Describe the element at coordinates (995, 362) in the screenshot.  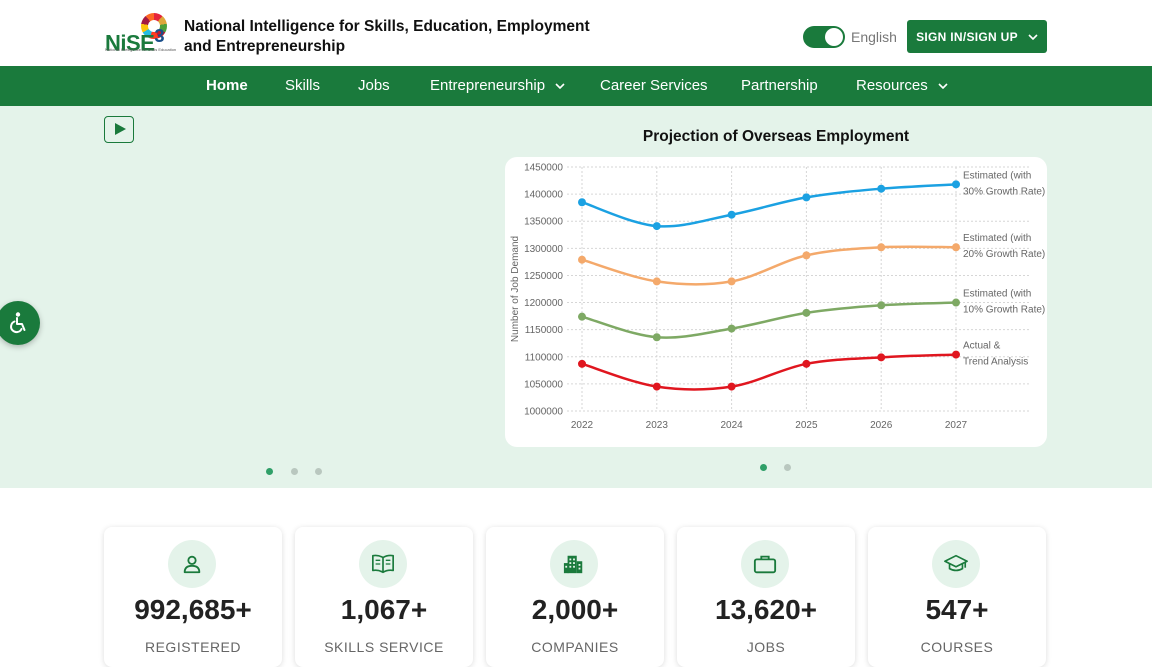
I see `series-label-3: Trend Analysis` at that location.